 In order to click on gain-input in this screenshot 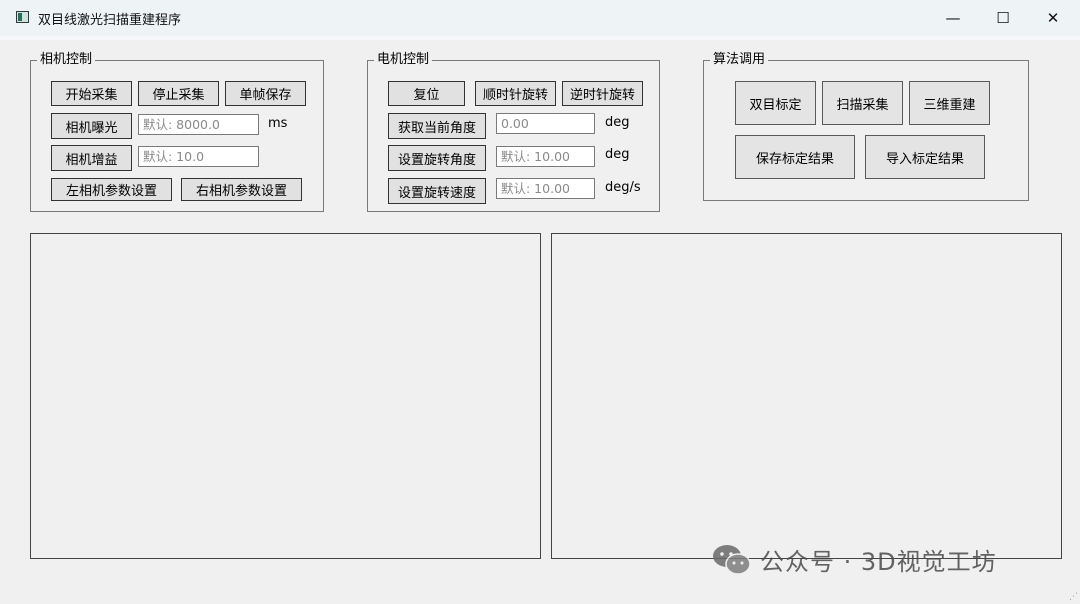, I will do `click(198, 156)`.